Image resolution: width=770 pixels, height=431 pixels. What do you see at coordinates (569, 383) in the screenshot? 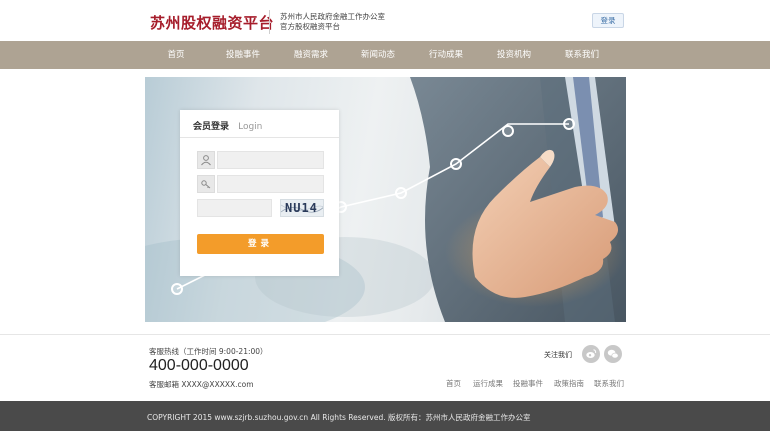
I see `footer-link-policy-guide: 政策指南` at bounding box center [569, 383].